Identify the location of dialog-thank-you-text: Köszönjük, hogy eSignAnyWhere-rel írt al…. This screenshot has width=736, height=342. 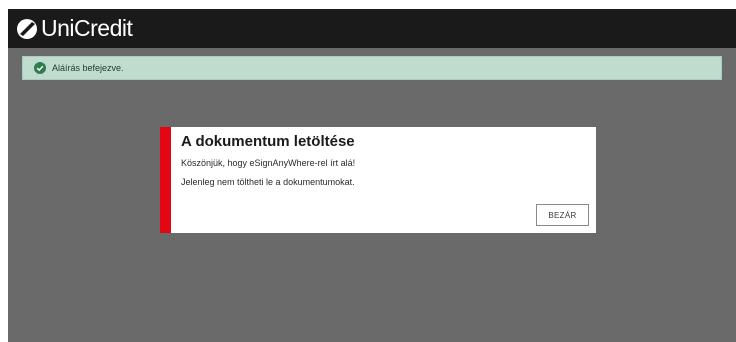
(268, 163).